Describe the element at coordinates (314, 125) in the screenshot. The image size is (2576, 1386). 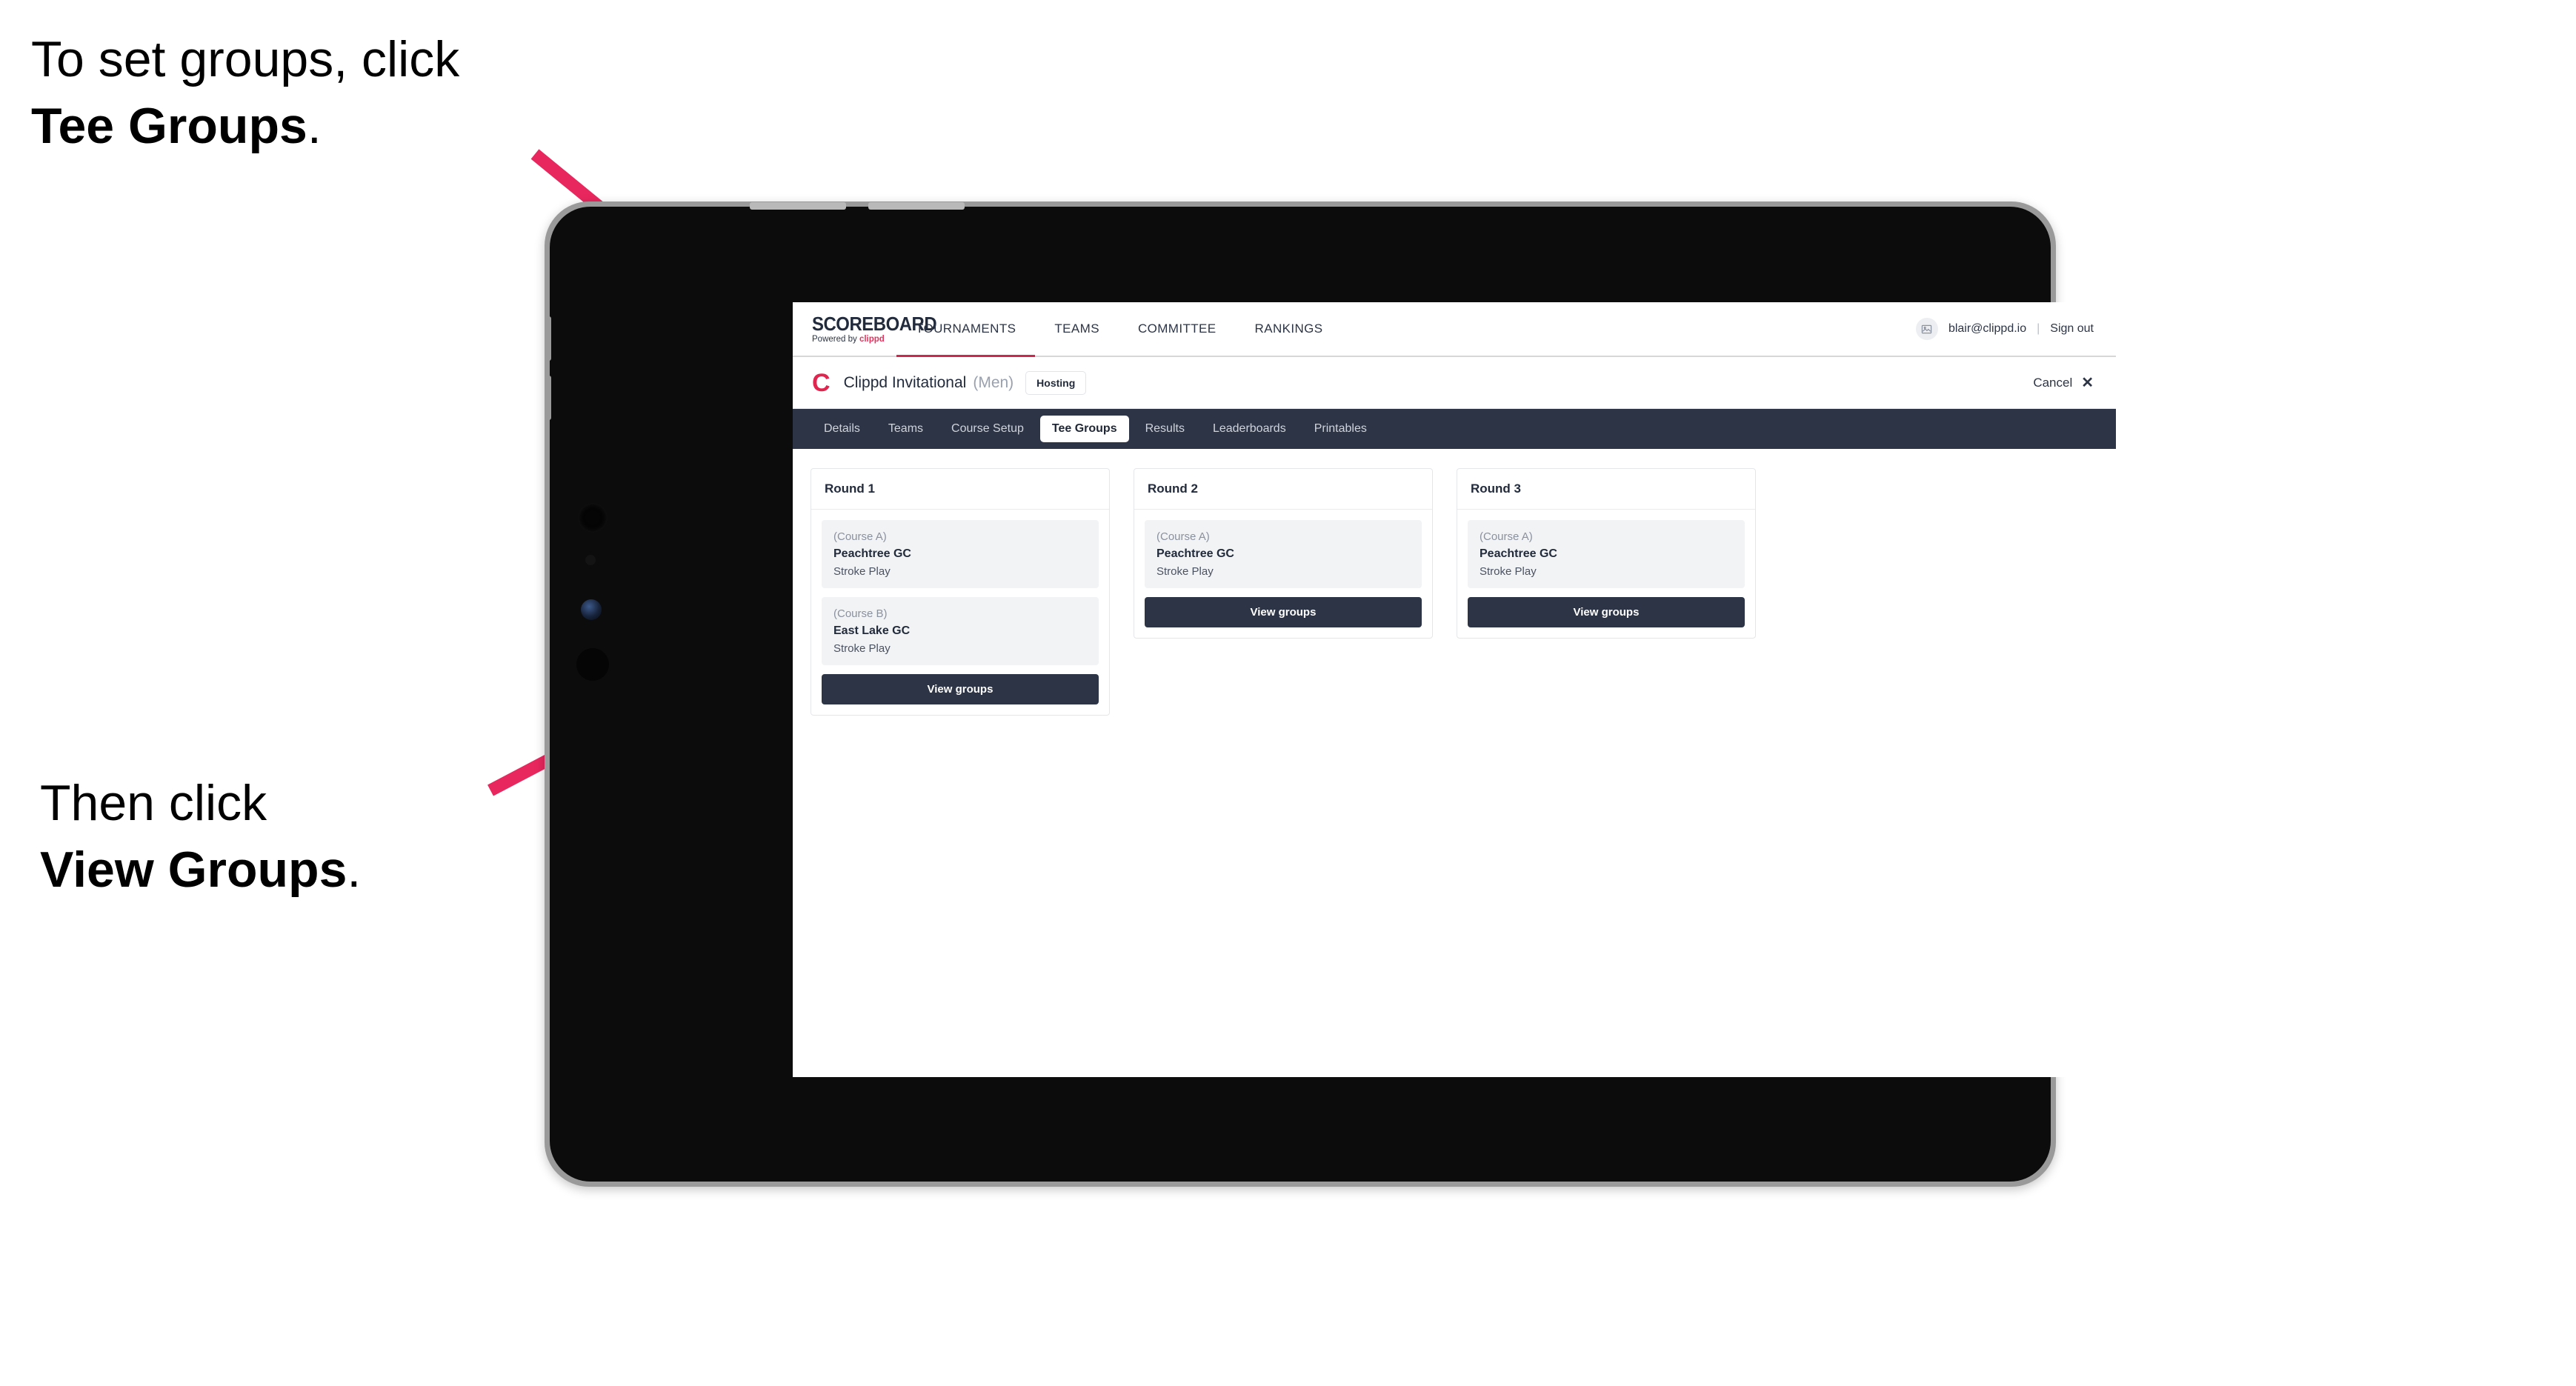
I see `callout-top-period: .` at that location.